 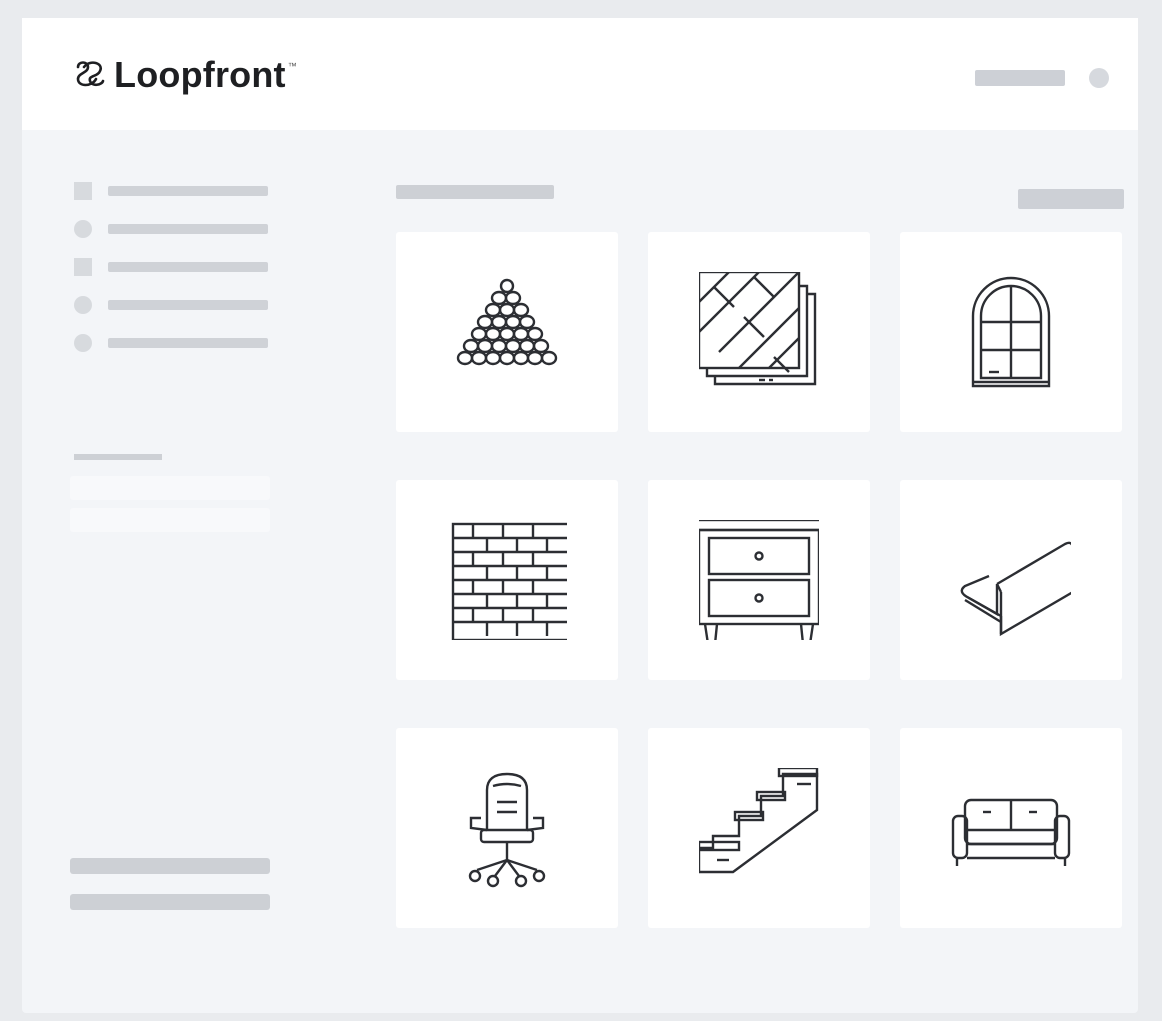 I want to click on catalog-tile-brick-wall, so click(x=507, y=580).